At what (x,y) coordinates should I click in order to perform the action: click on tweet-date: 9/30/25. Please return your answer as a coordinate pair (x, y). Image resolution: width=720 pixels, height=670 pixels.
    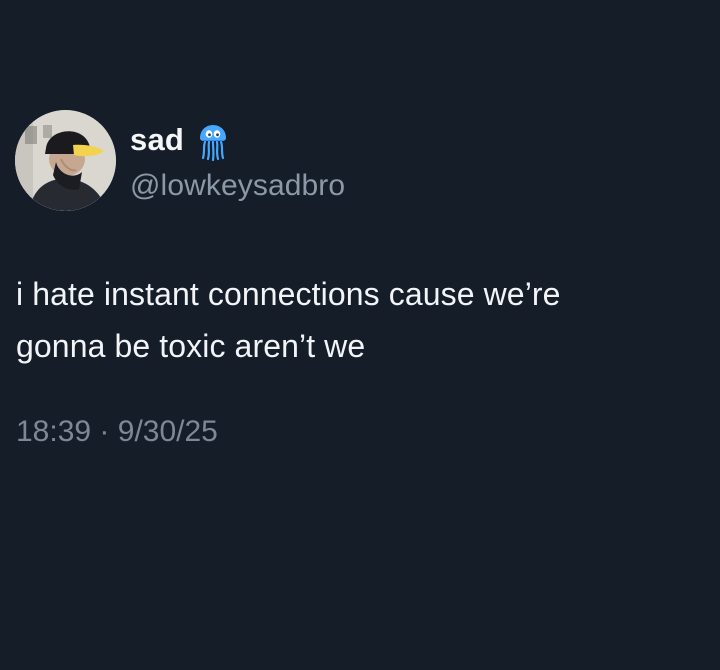
    Looking at the image, I should click on (167, 431).